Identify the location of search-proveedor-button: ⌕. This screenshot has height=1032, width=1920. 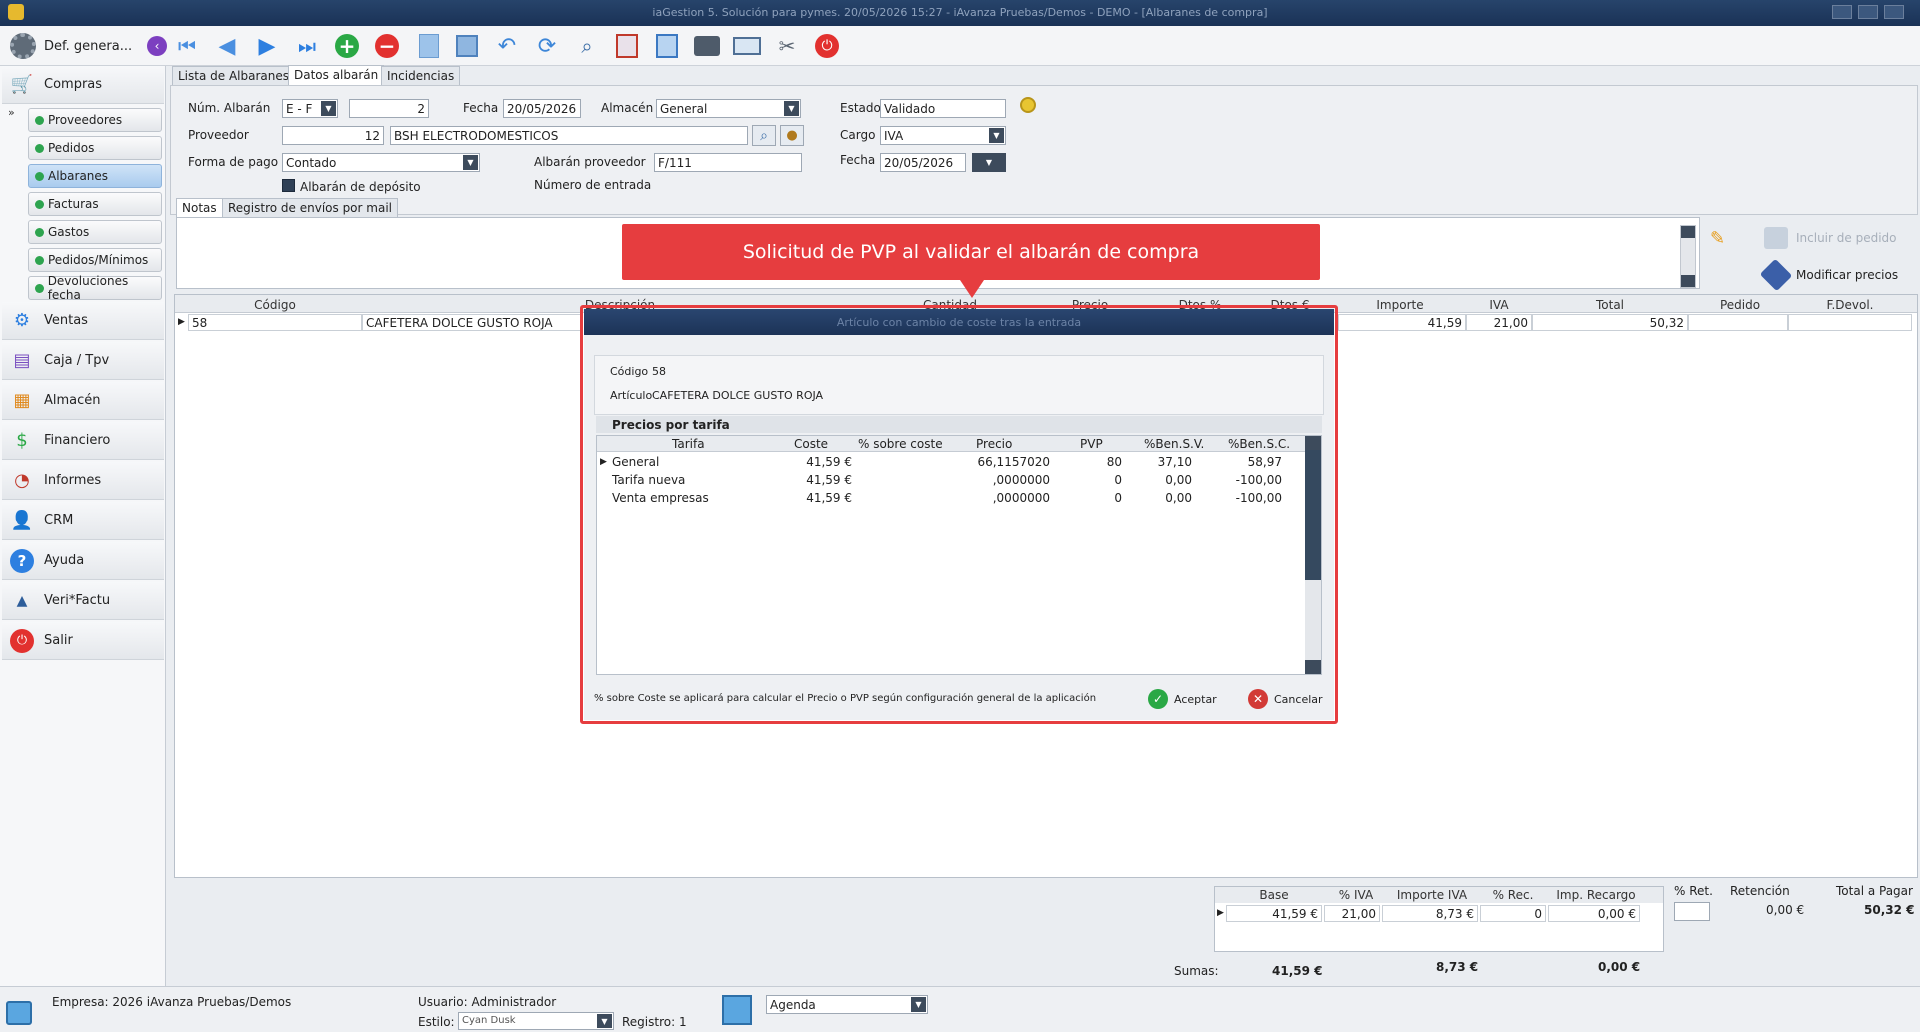
(764, 135).